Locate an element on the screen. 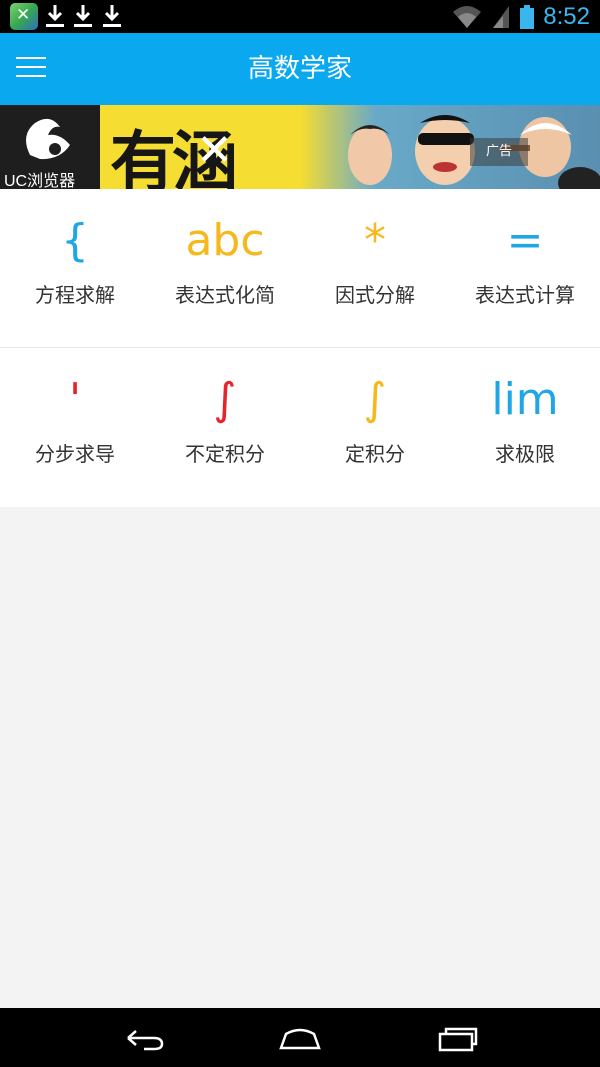 The width and height of the screenshot is (600, 1067). tool-label: 因式分解 is located at coordinates (375, 295).